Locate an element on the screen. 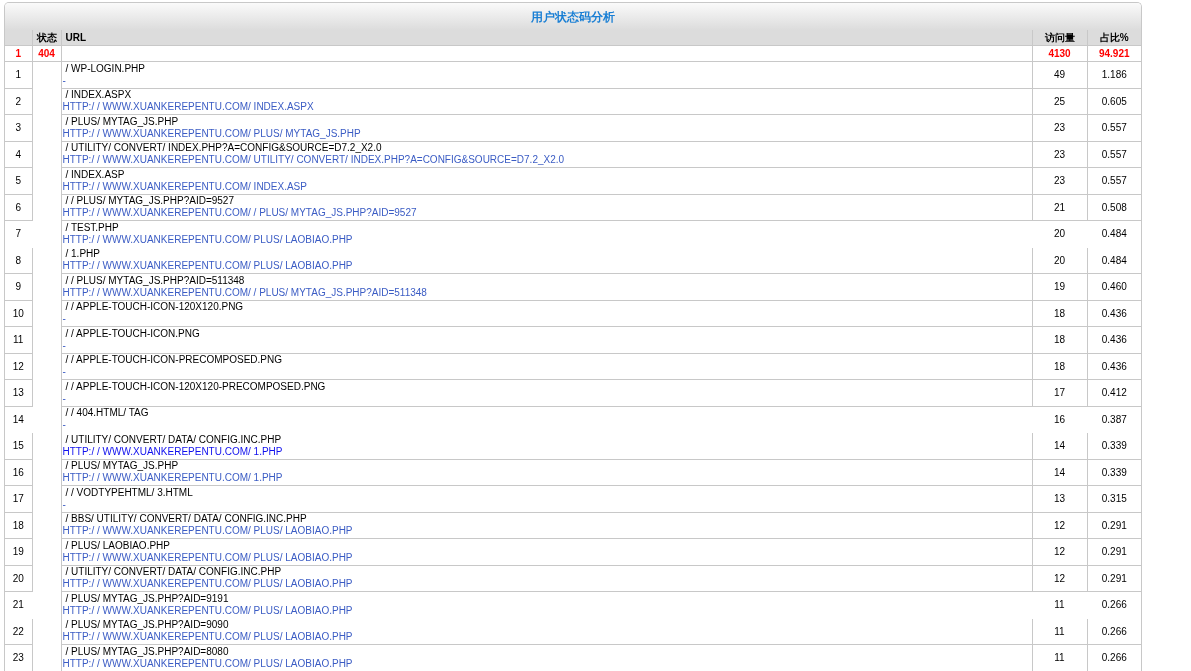 The height and width of the screenshot is (671, 1191). share-percent: 0.508 is located at coordinates (1114, 207).